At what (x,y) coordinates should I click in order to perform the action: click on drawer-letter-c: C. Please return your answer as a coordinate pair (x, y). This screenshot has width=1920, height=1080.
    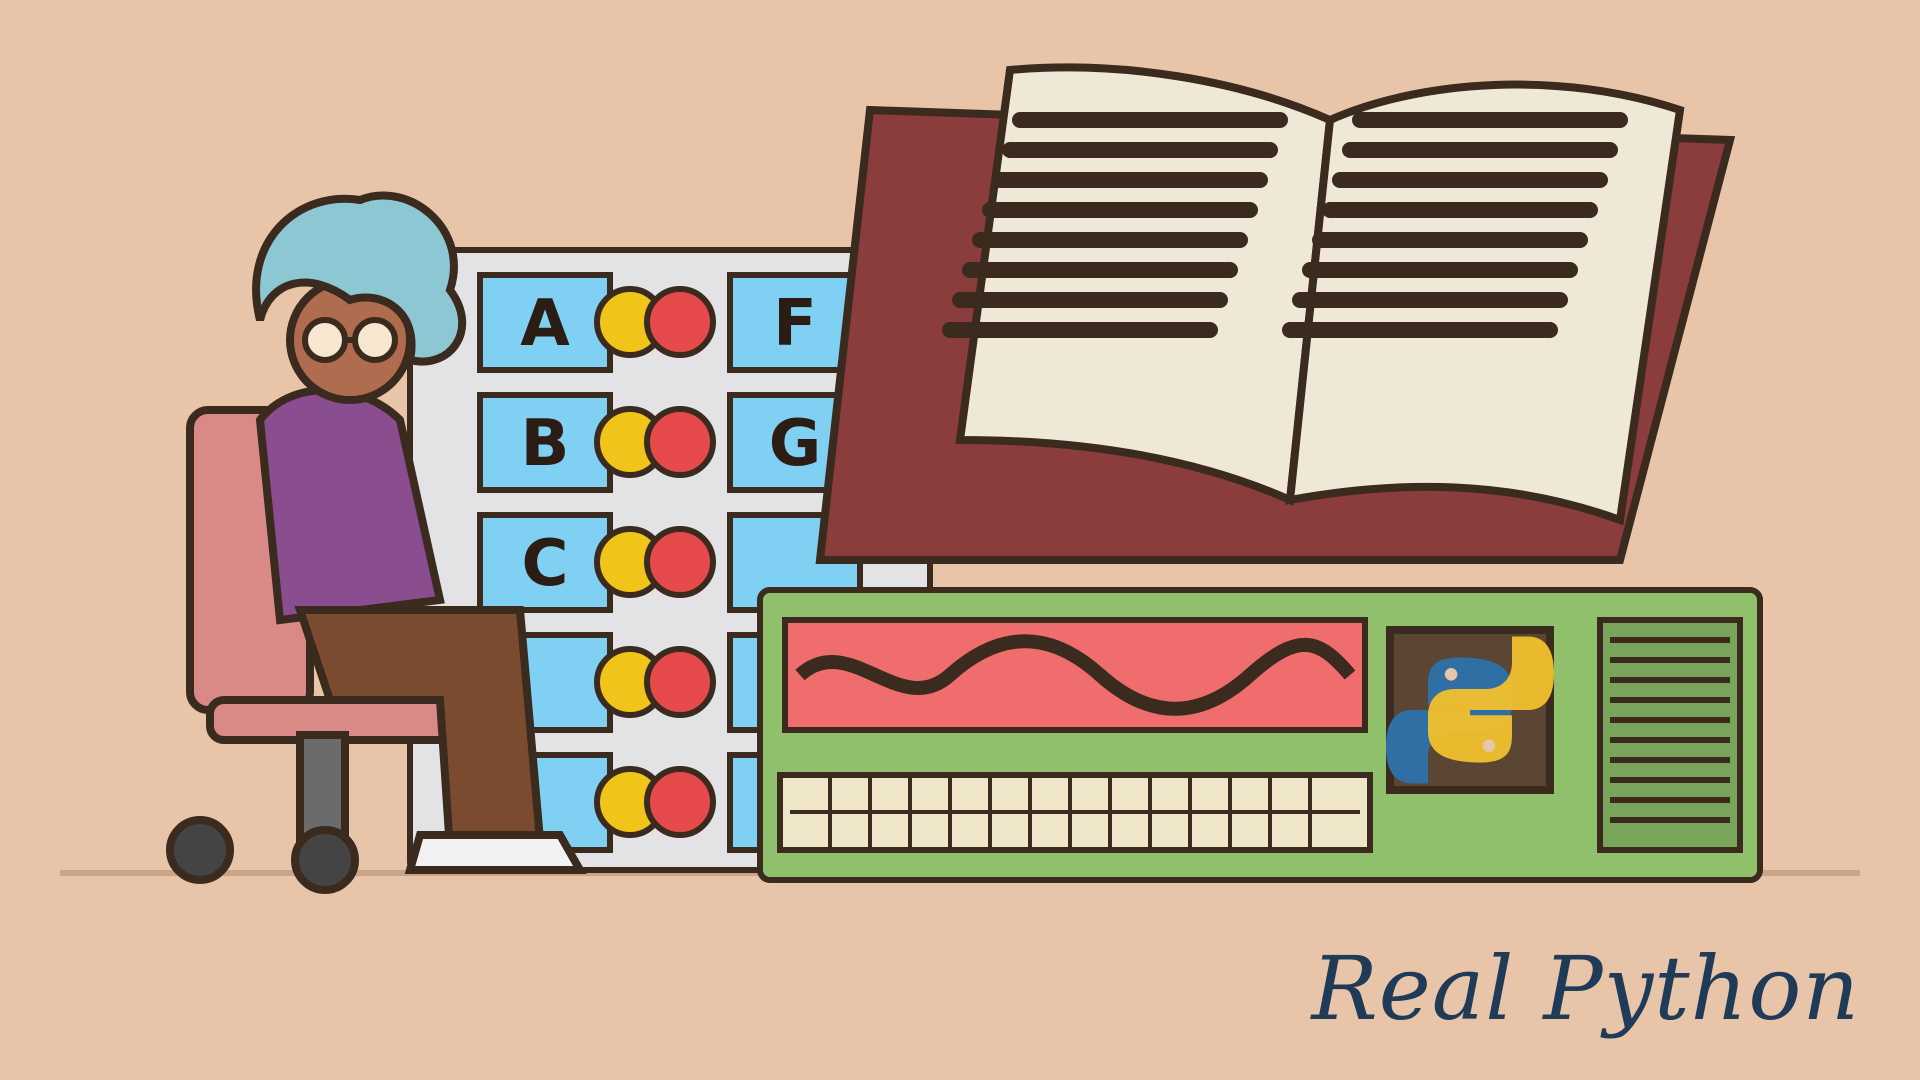
    Looking at the image, I should click on (545, 564).